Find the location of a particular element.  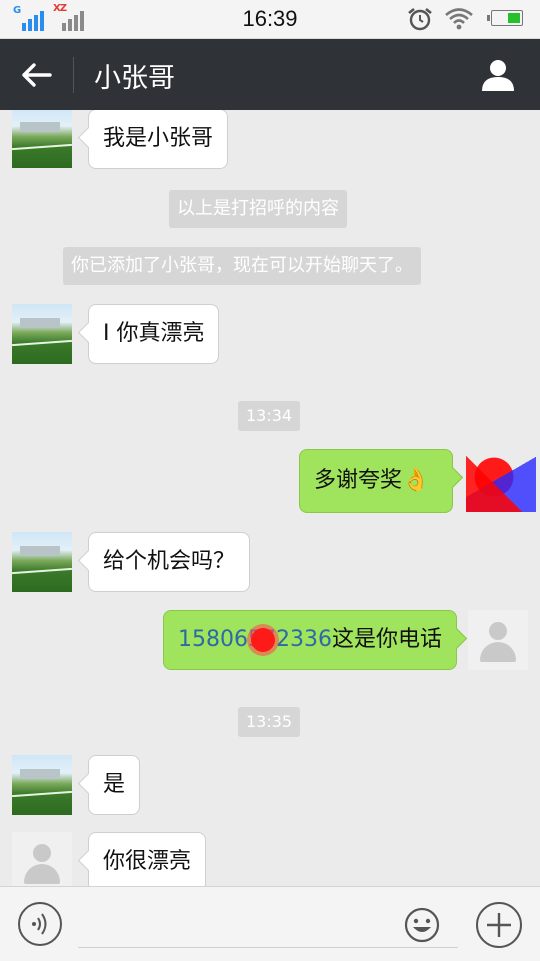

message-input is located at coordinates (235, 926).